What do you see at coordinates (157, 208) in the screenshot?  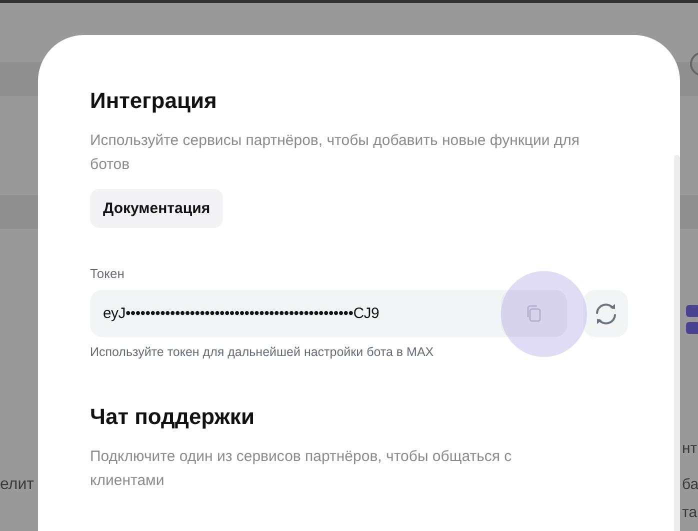 I see `documentation-button: Документация` at bounding box center [157, 208].